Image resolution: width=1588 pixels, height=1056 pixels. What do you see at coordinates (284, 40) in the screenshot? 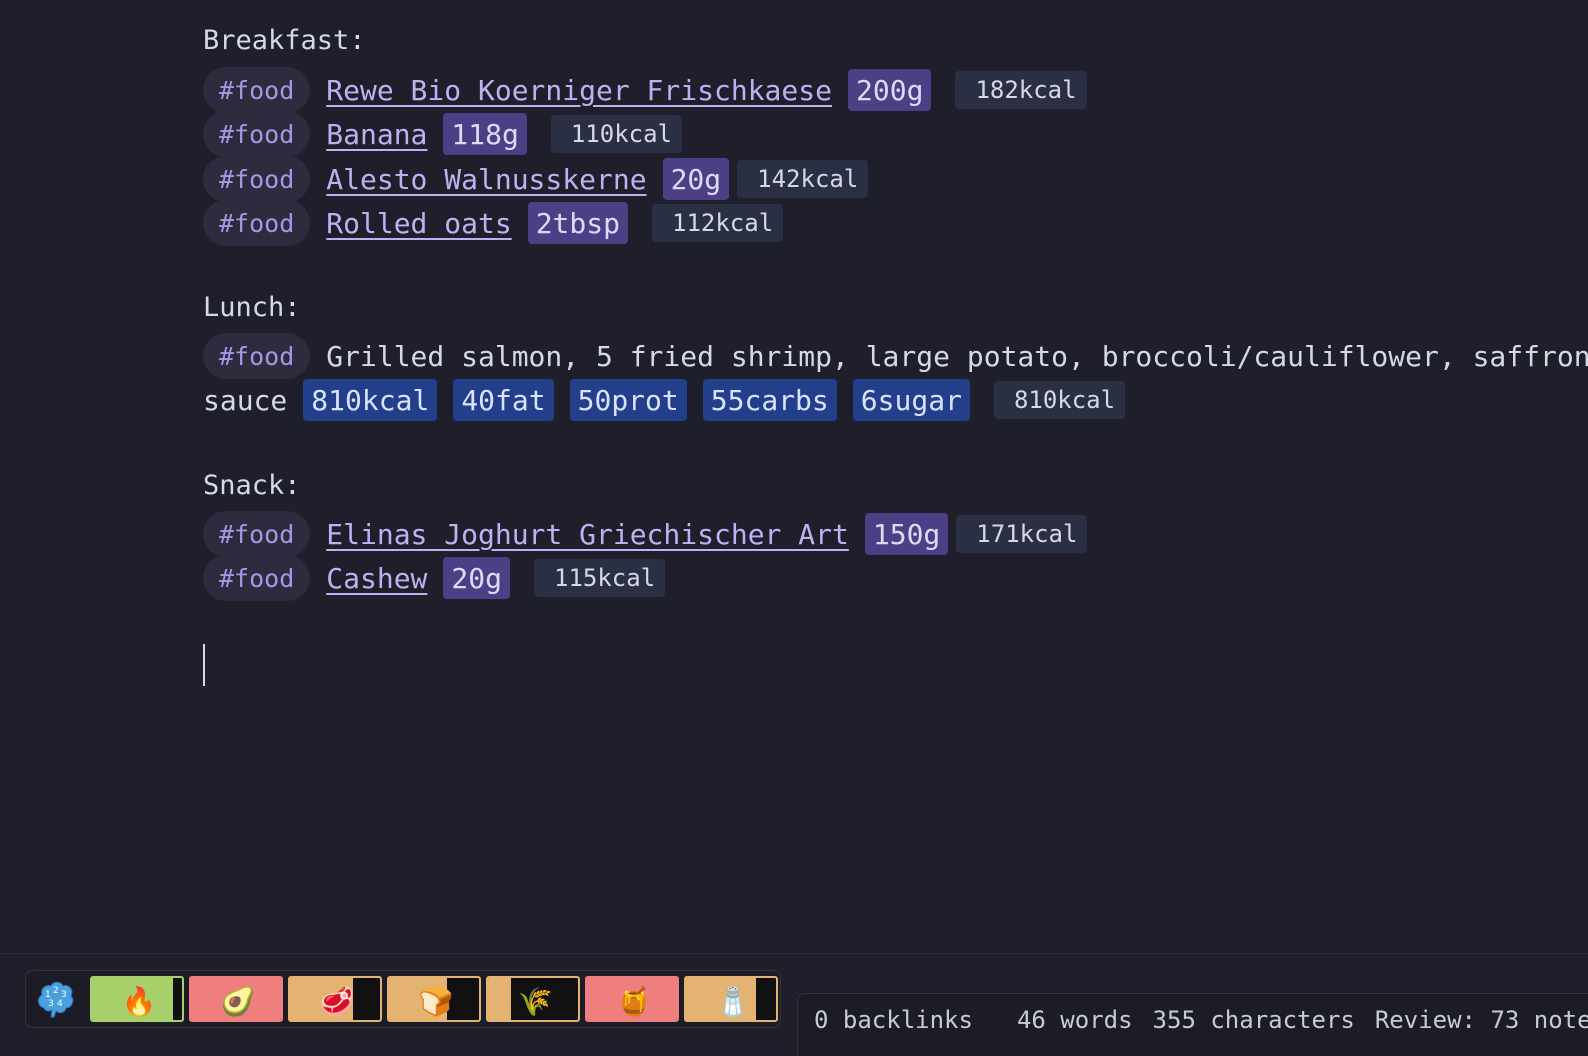
I see `breakfast-heading: Breakfast:` at bounding box center [284, 40].